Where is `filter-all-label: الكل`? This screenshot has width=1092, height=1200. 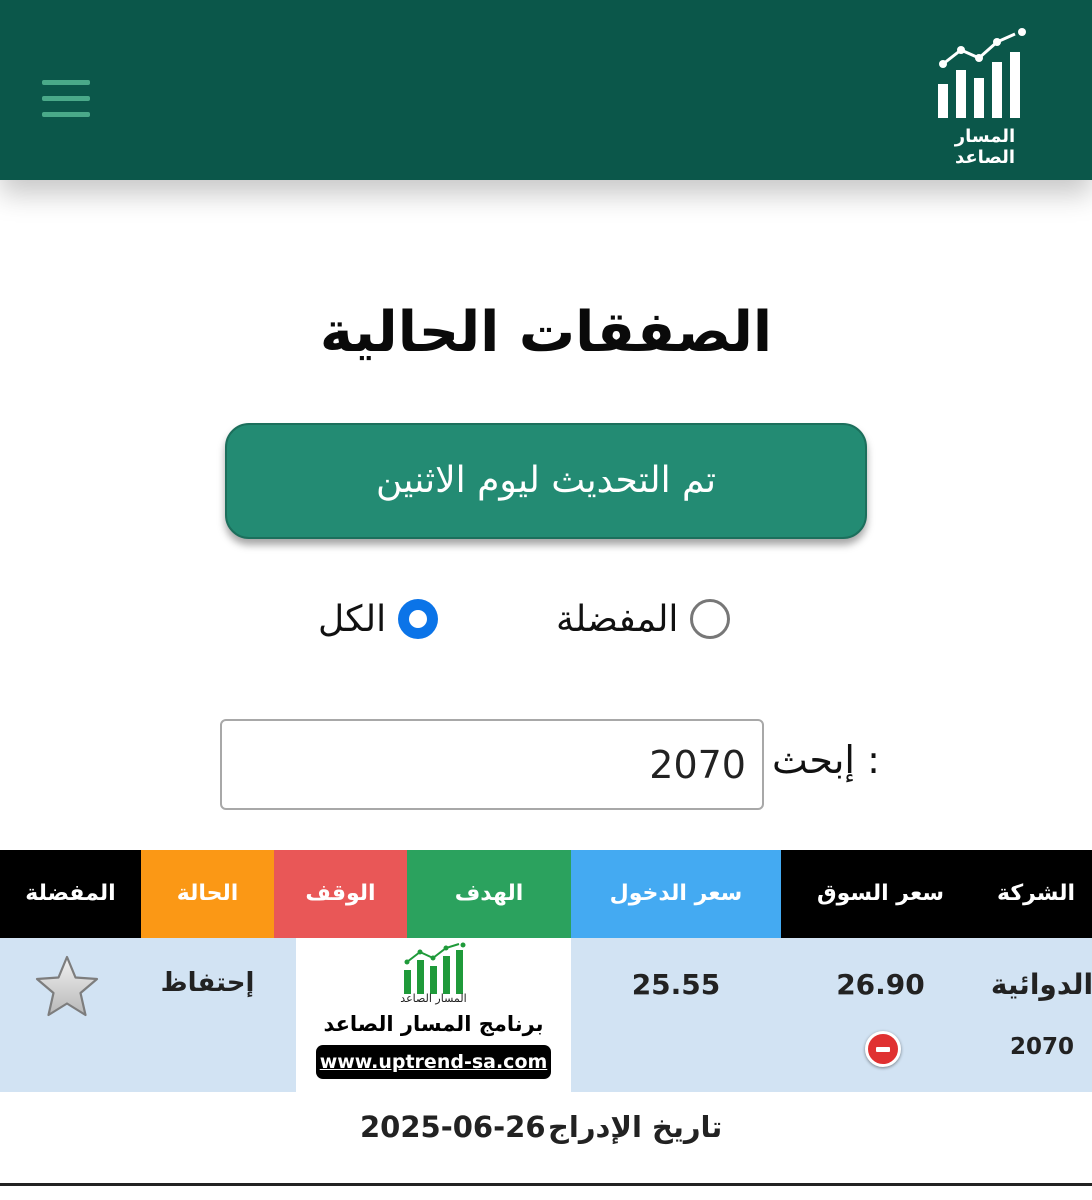 filter-all-label: الكل is located at coordinates (352, 619).